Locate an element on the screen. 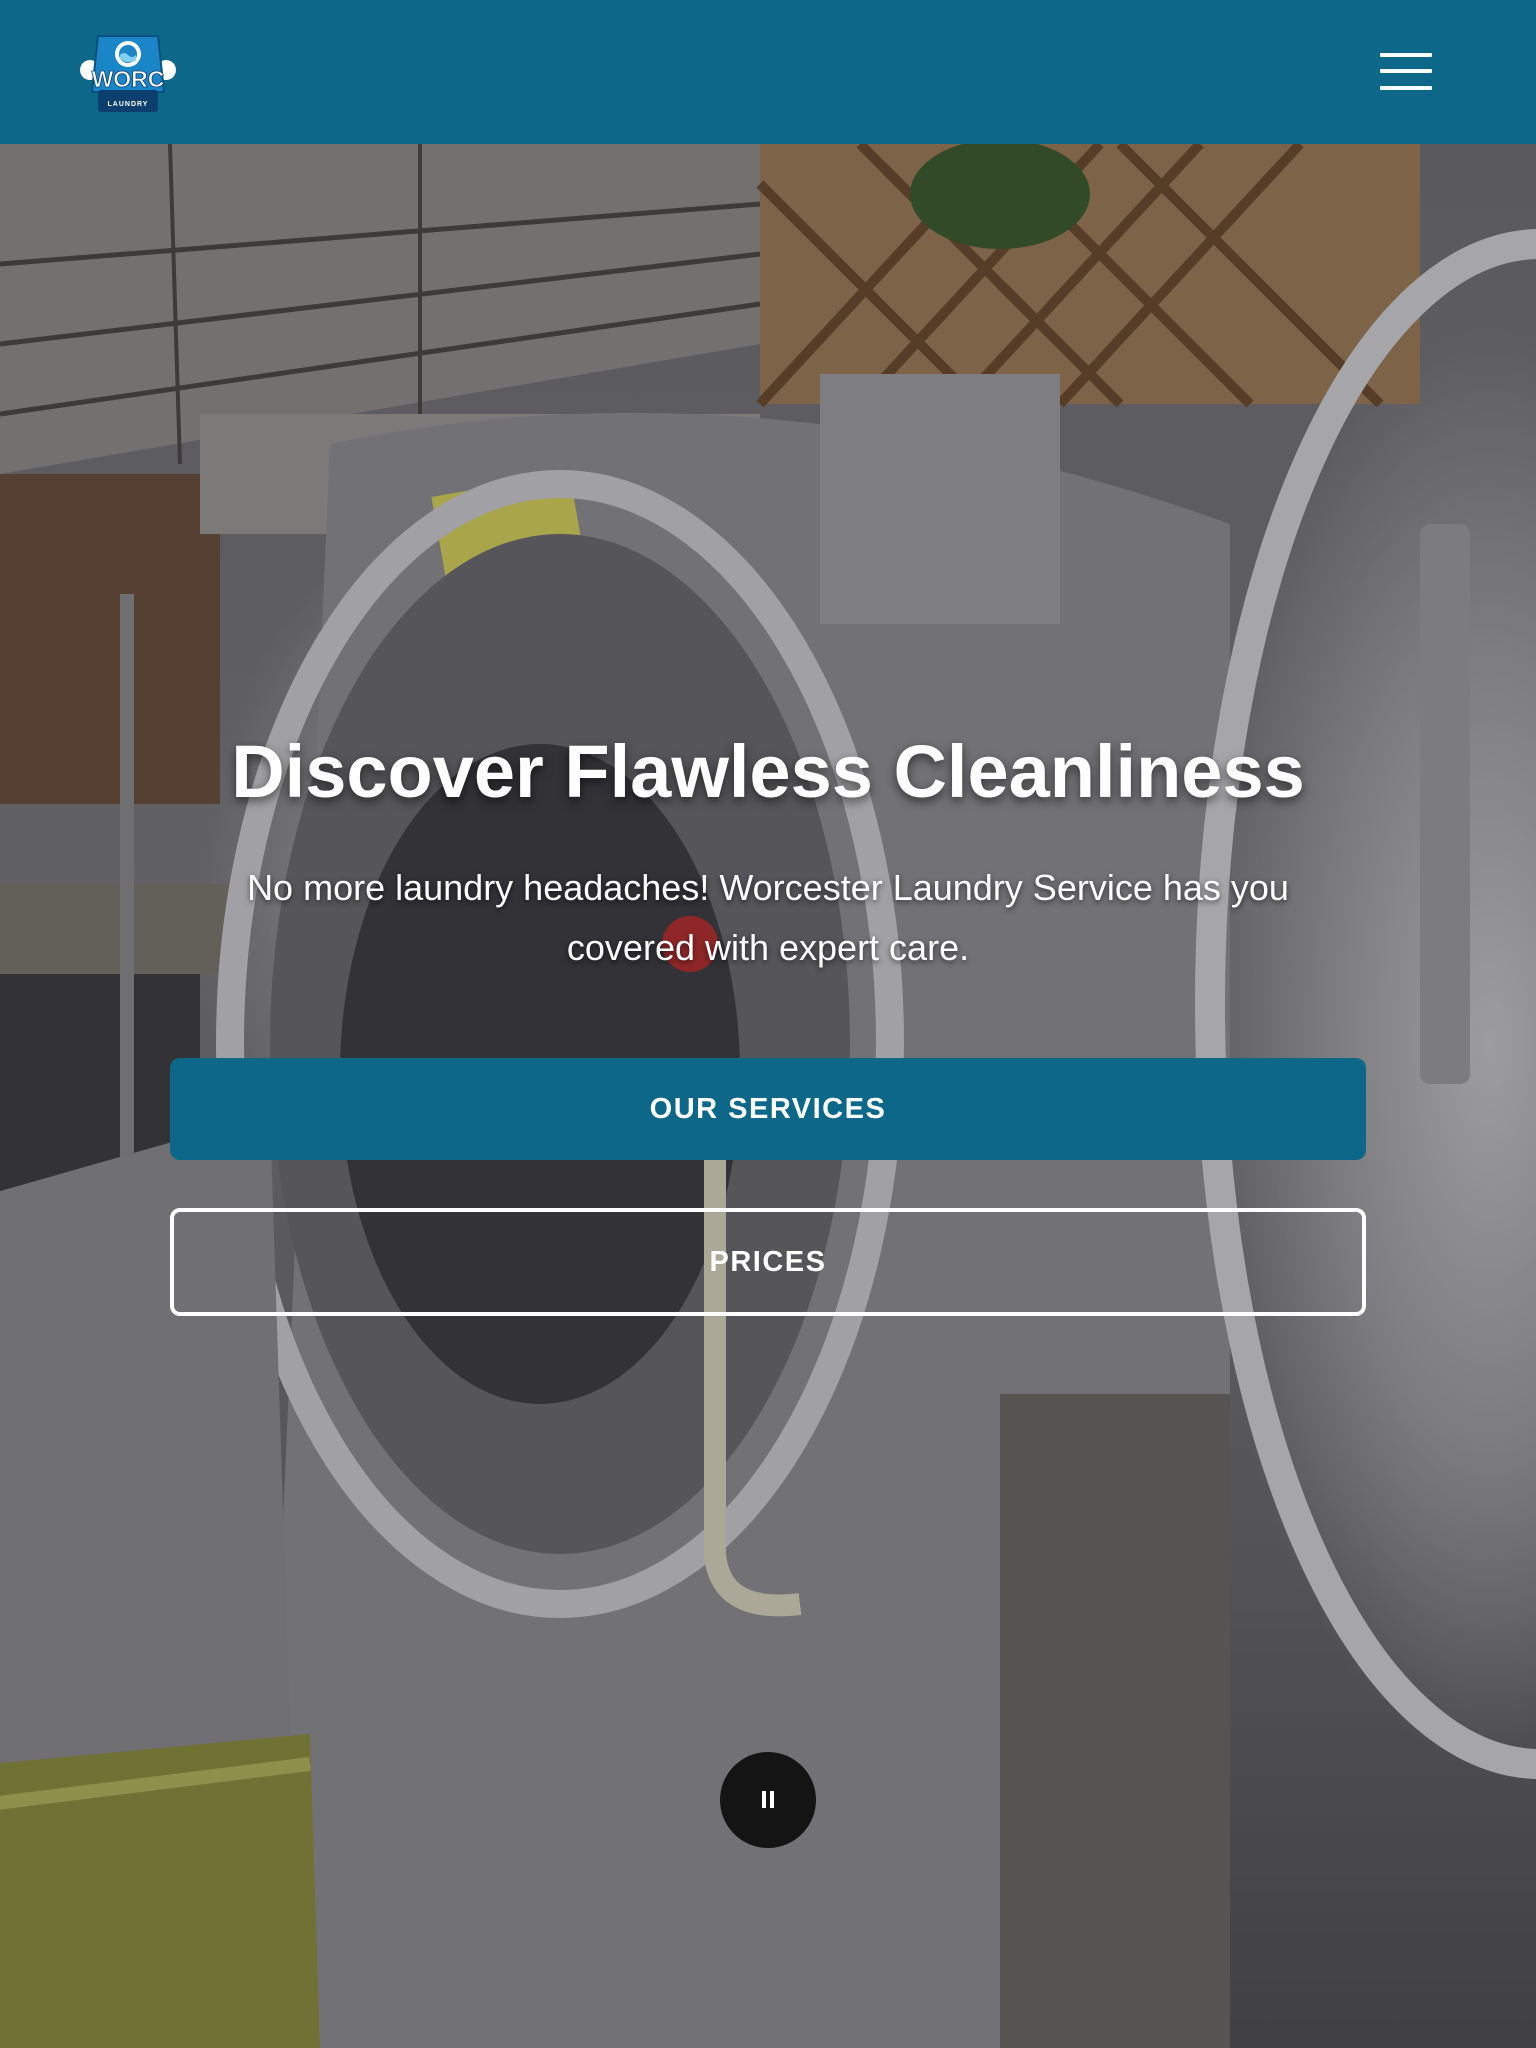  our-services-button: OUR SERVICES is located at coordinates (768, 1109).